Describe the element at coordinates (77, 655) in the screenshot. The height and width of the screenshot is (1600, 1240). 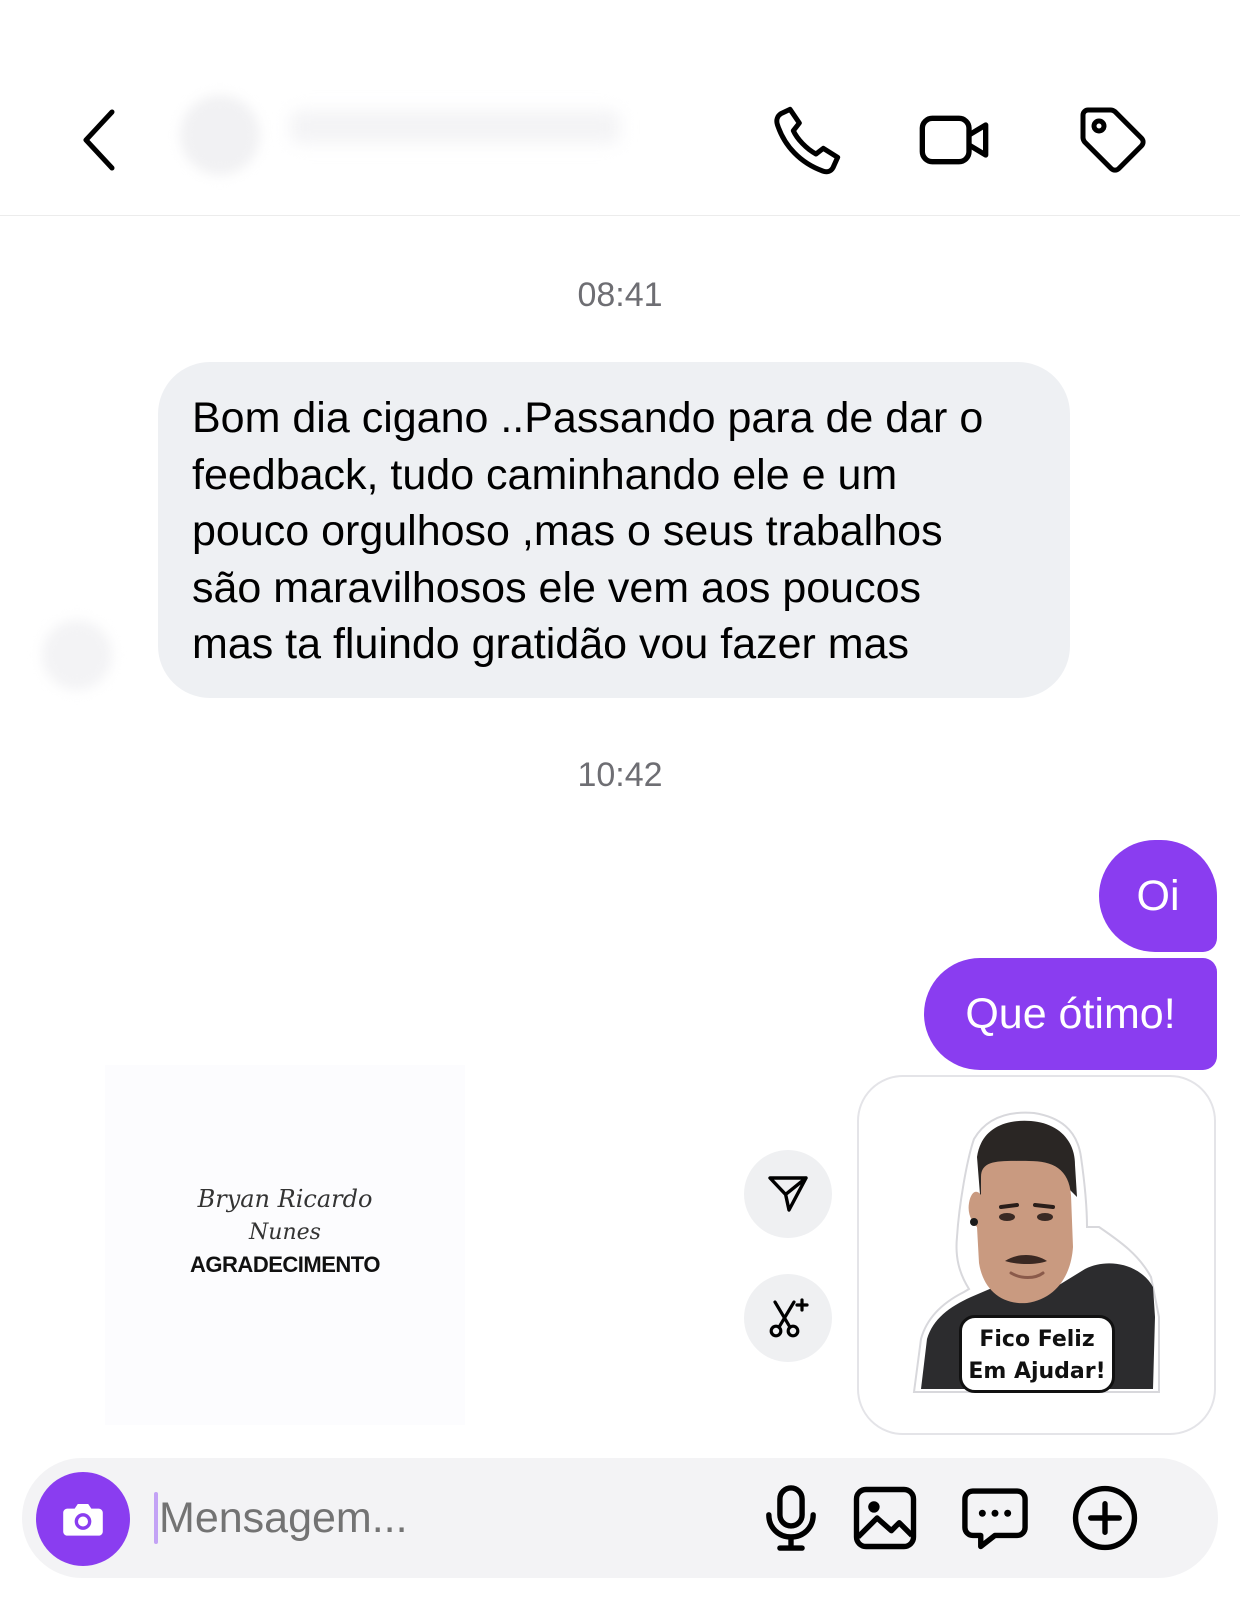
I see `sender-avatar` at that location.